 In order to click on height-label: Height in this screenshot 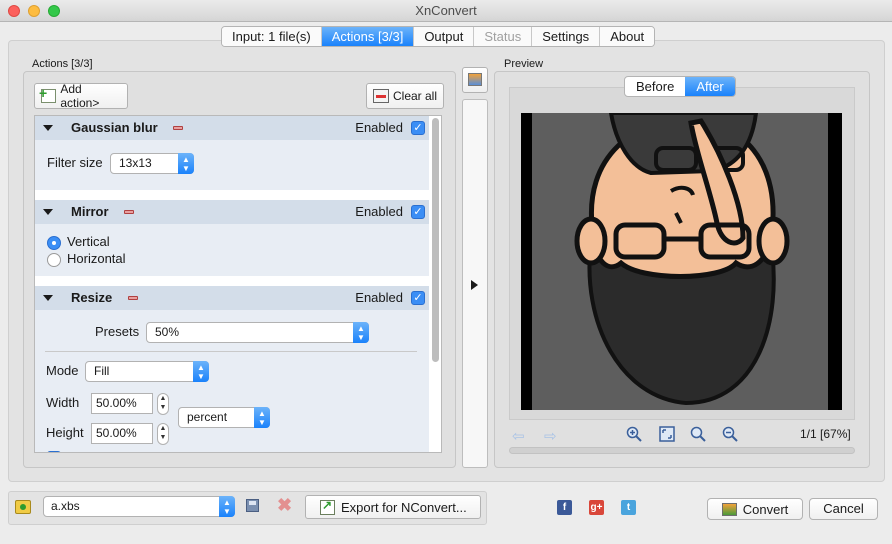, I will do `click(65, 432)`.